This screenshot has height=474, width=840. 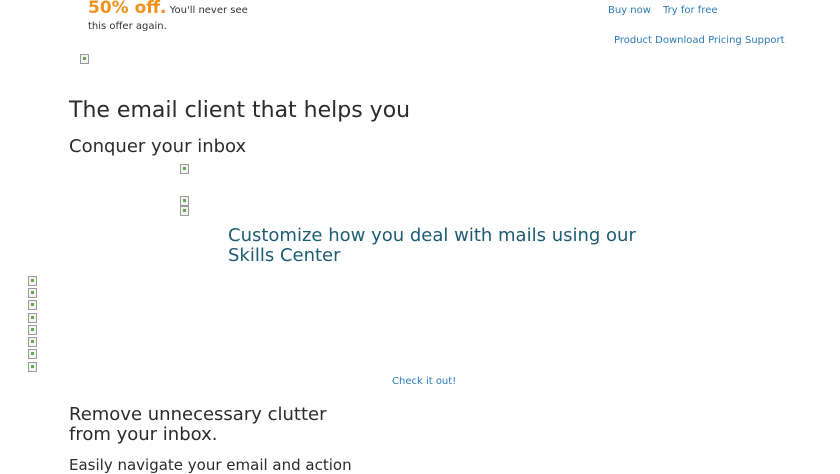 I want to click on promo-highlight: 50% off., so click(x=127, y=9).